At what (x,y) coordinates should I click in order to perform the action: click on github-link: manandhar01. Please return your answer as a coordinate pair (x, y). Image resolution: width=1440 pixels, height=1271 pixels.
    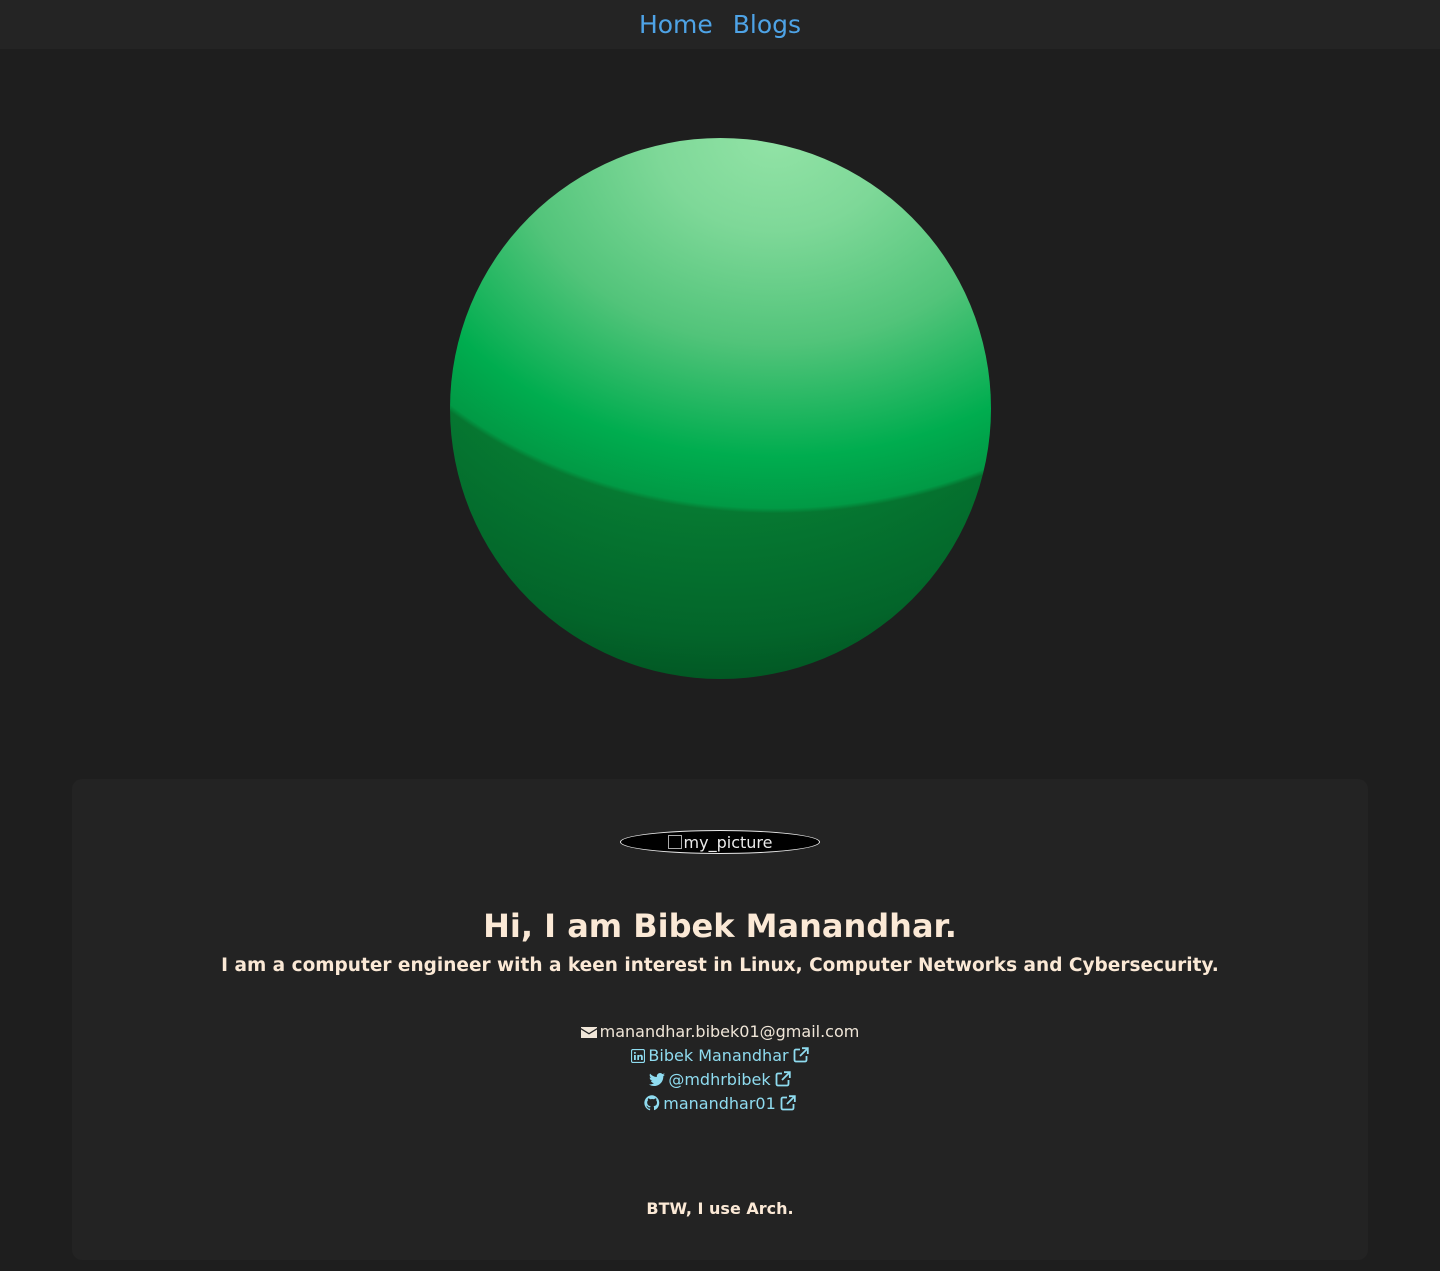
    Looking at the image, I should click on (720, 1104).